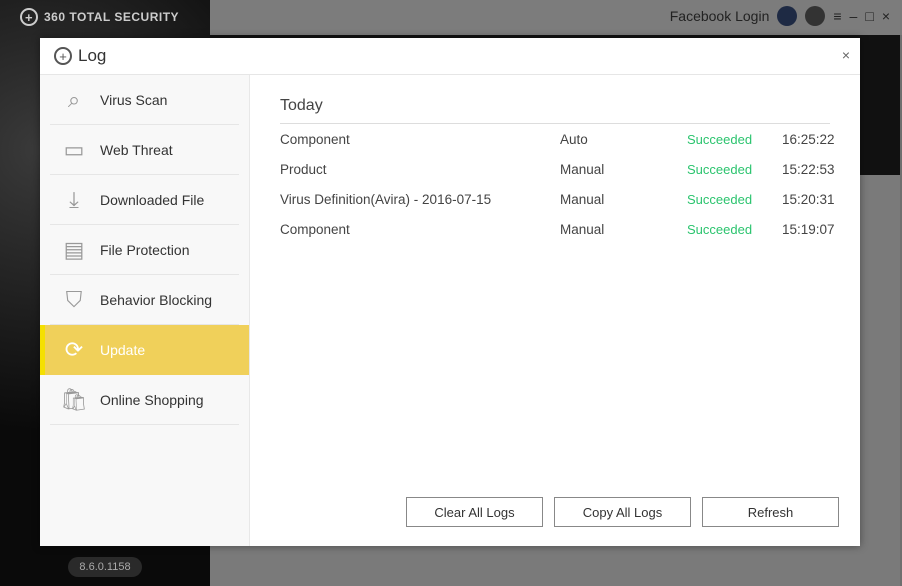 Image resolution: width=902 pixels, height=586 pixels. I want to click on log-row: Component Auto Succeeded 16:25:22, so click(557, 139).